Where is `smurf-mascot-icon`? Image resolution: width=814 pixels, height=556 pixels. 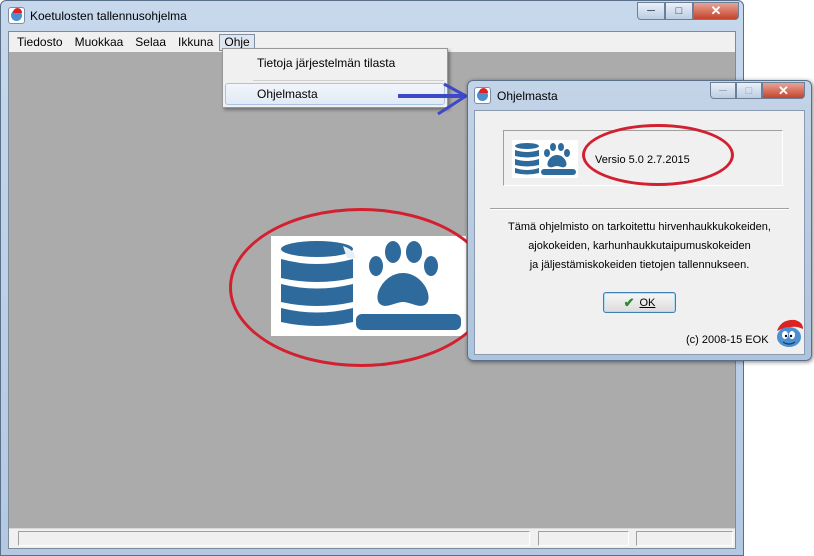
smurf-mascot-icon is located at coordinates (790, 333).